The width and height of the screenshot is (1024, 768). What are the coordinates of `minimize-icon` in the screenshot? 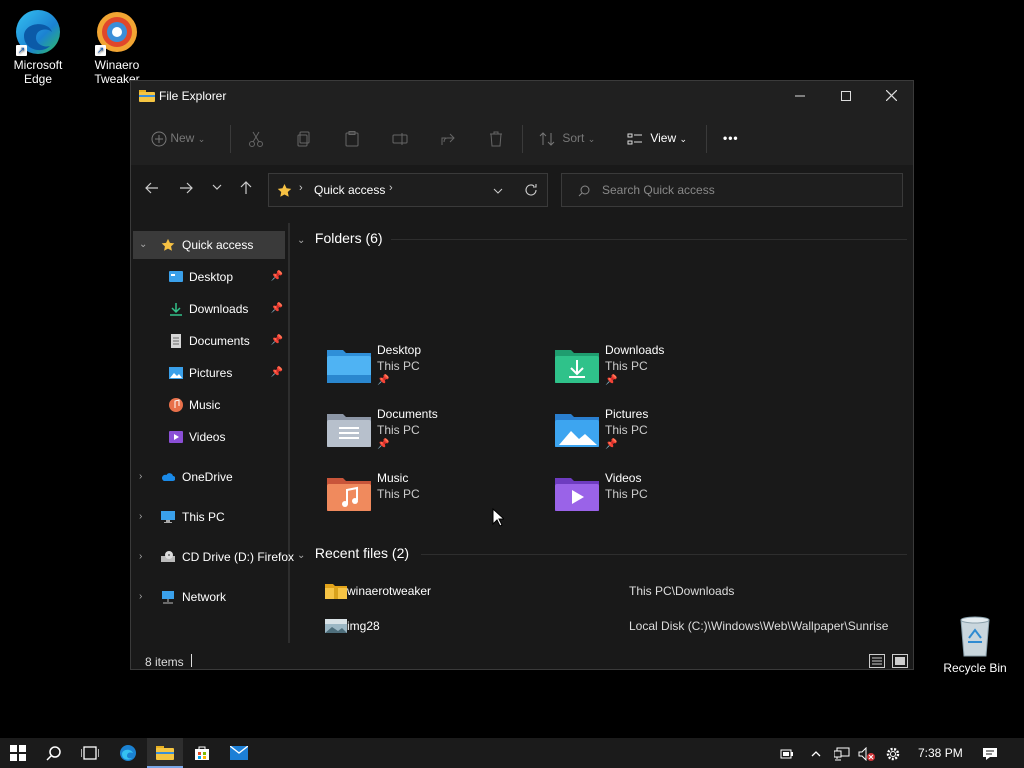 It's located at (800, 96).